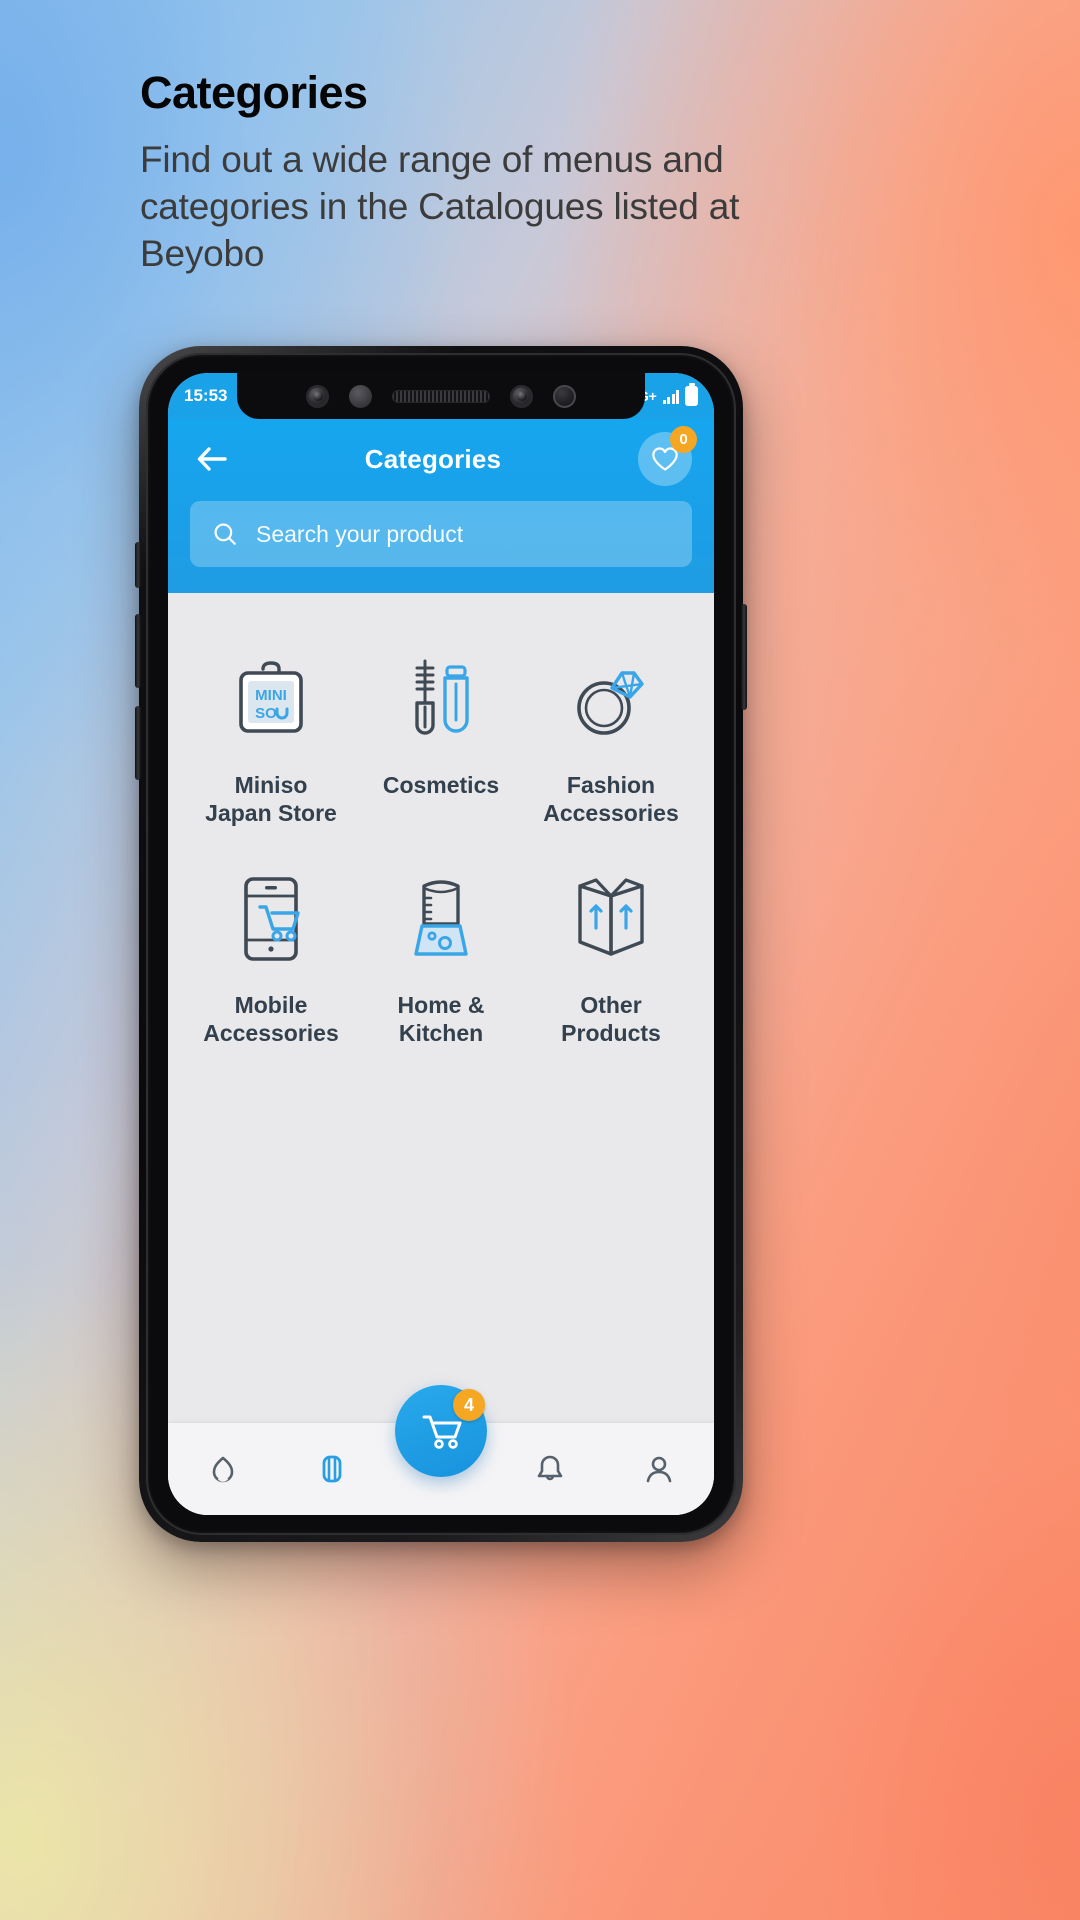 The image size is (1080, 1920). What do you see at coordinates (683, 439) in the screenshot?
I see `favorites-badge: 0` at bounding box center [683, 439].